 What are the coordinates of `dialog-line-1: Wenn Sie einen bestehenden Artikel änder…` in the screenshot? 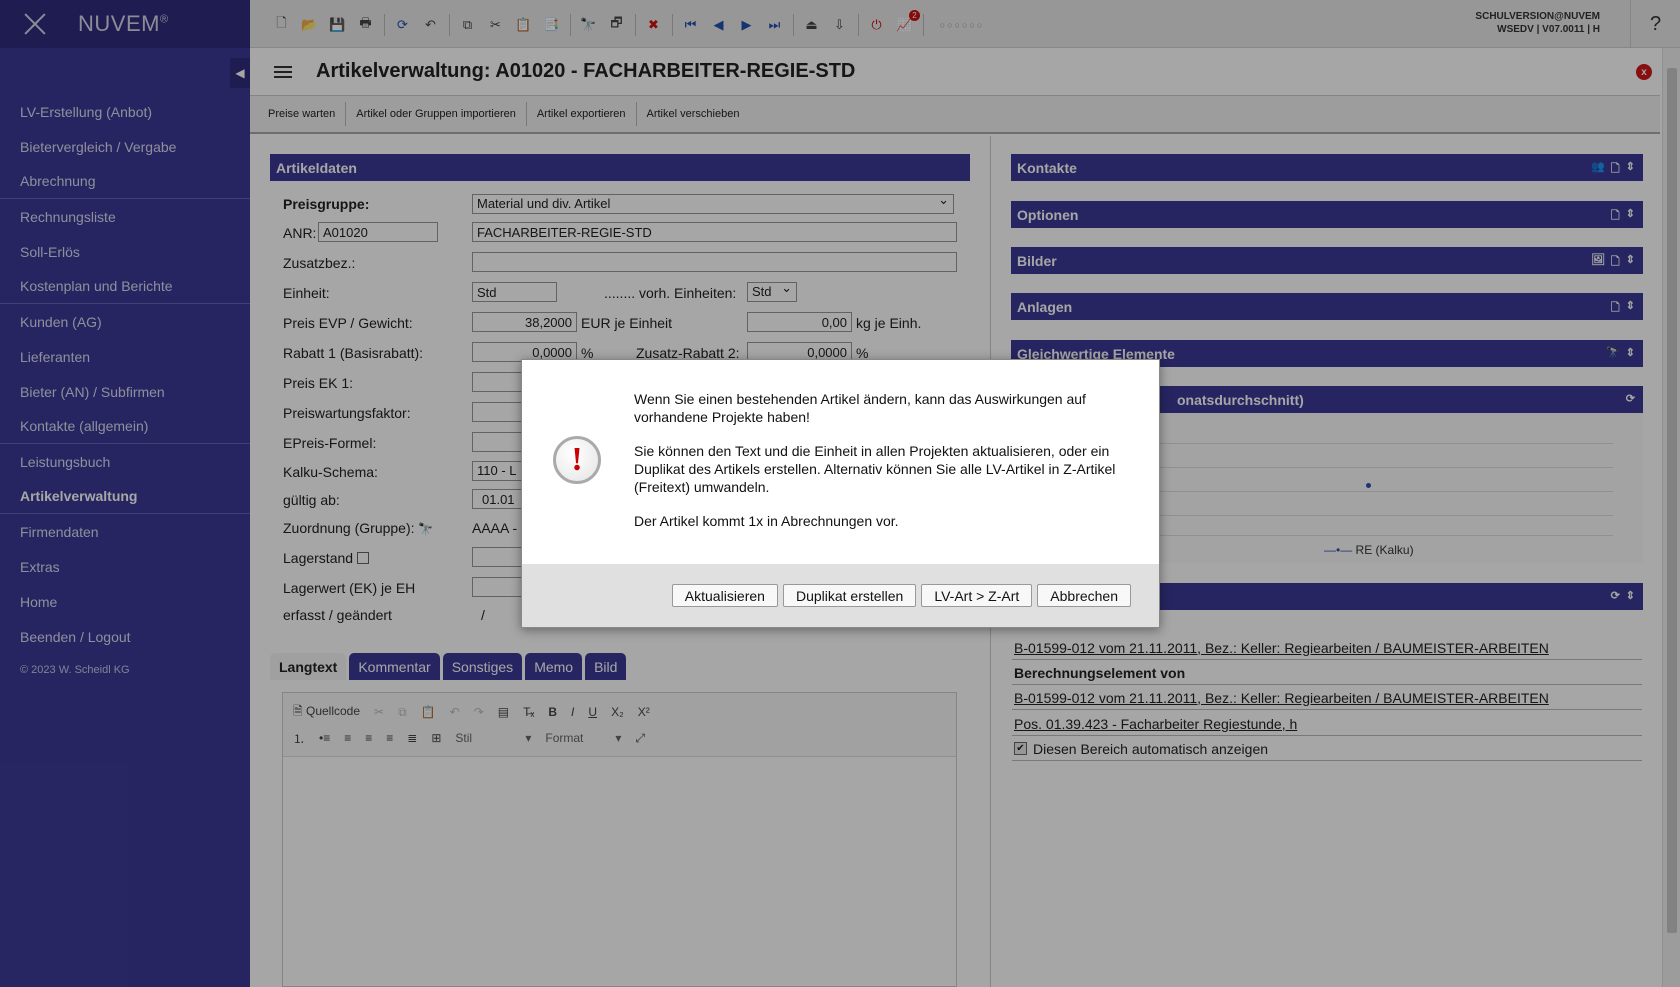 It's located at (860, 408).